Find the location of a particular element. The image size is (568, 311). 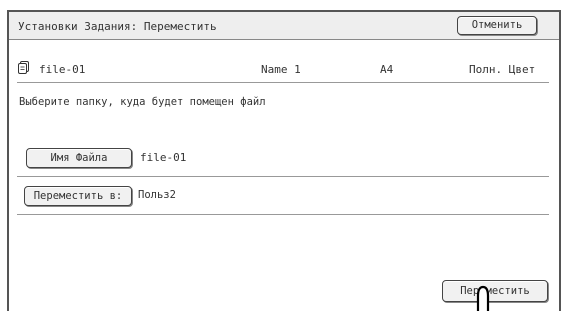

user-name: Name 1 is located at coordinates (281, 69).